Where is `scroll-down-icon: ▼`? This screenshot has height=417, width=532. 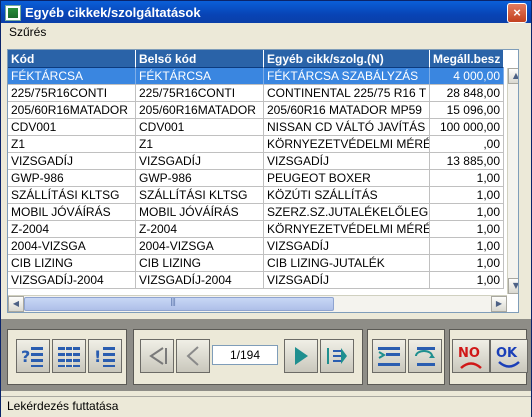
scroll-down-icon: ▼ is located at coordinates (513, 286).